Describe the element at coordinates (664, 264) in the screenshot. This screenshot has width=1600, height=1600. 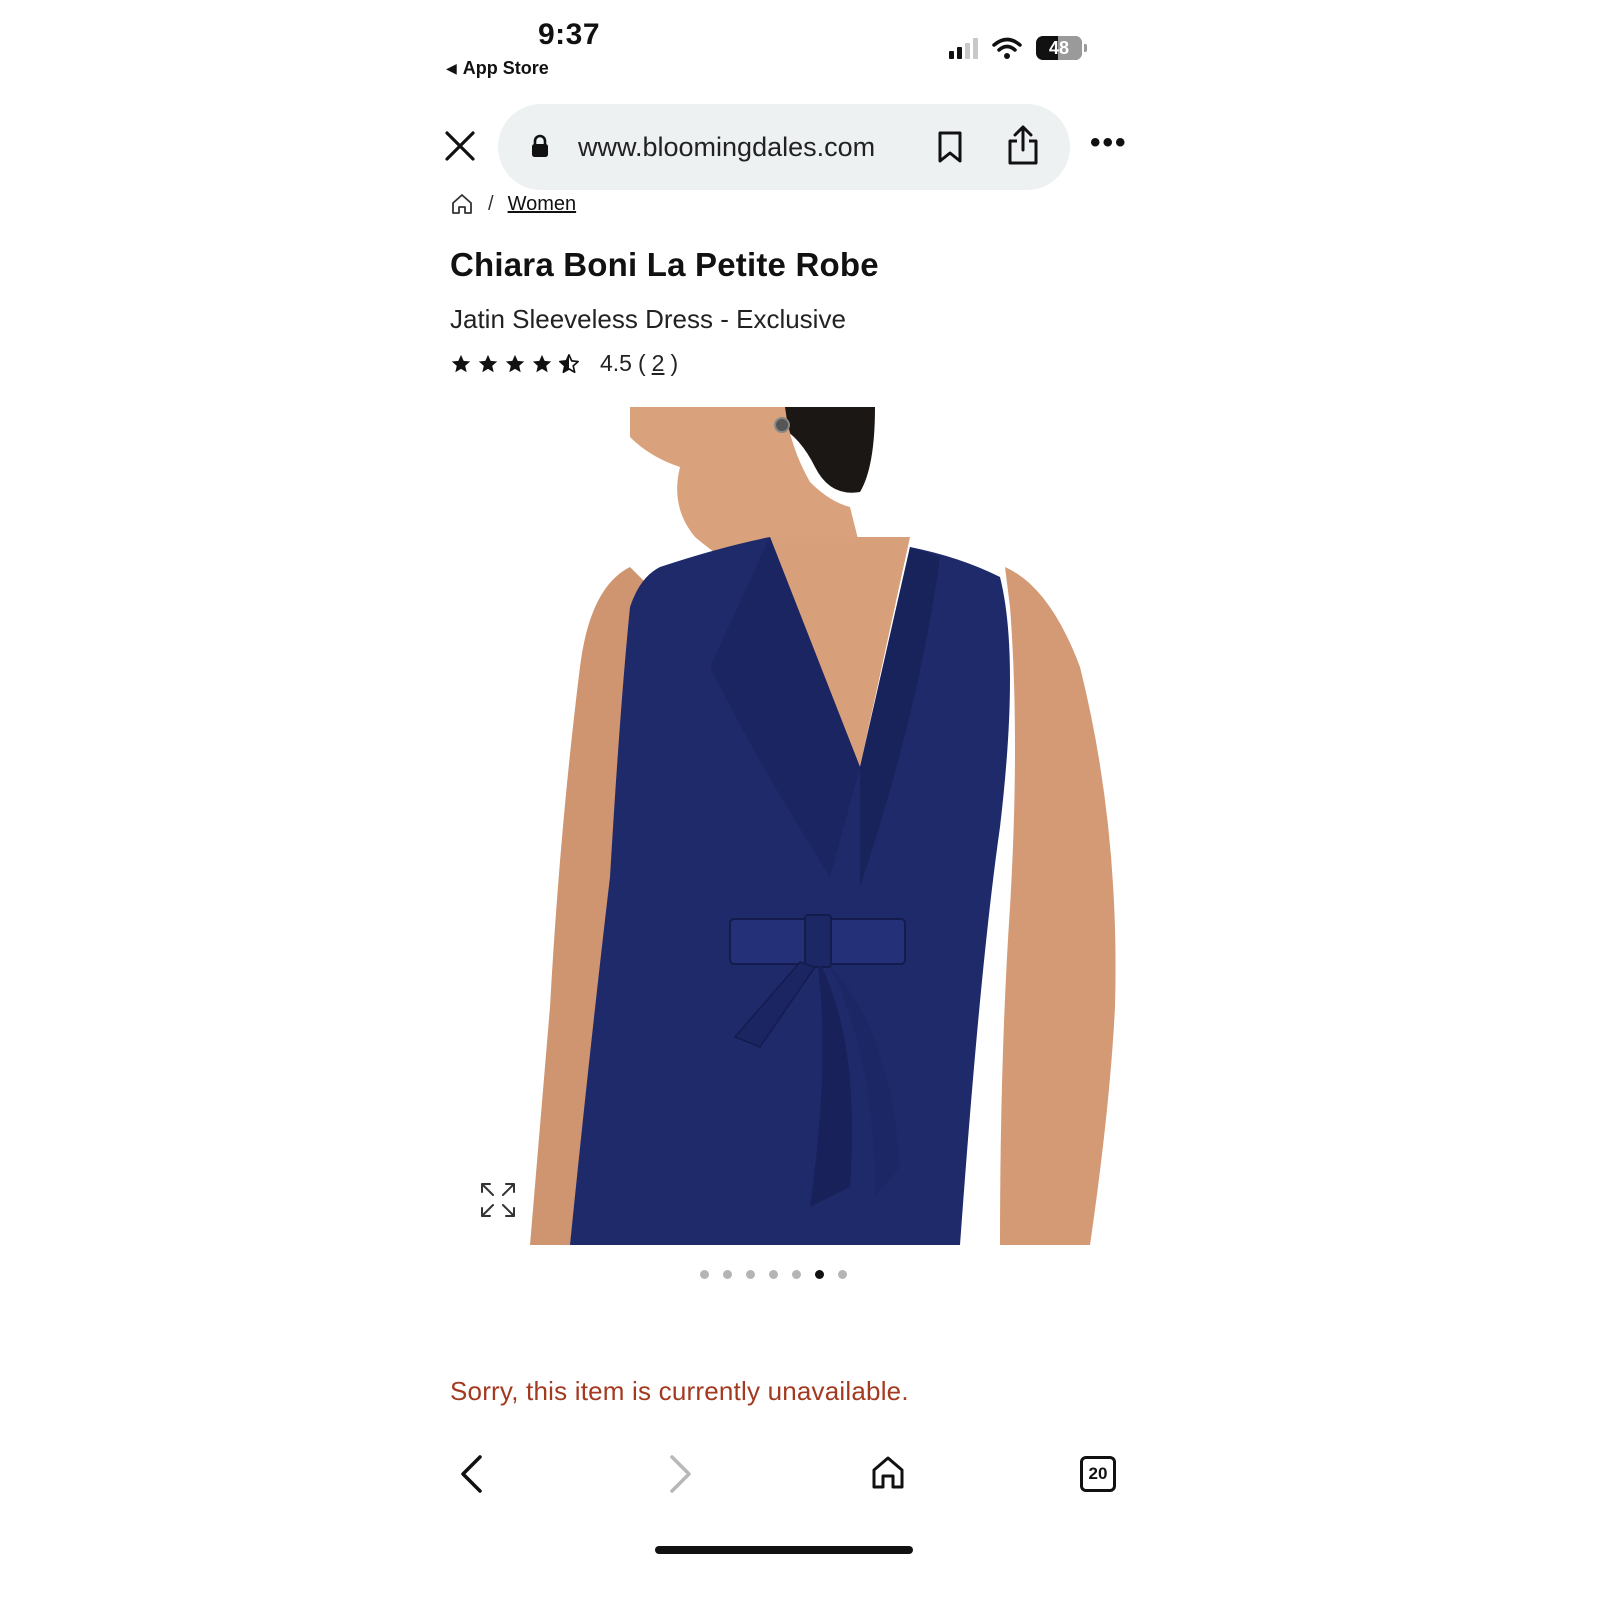
I see `product-brand: Chiara Boni La Petite Robe` at that location.